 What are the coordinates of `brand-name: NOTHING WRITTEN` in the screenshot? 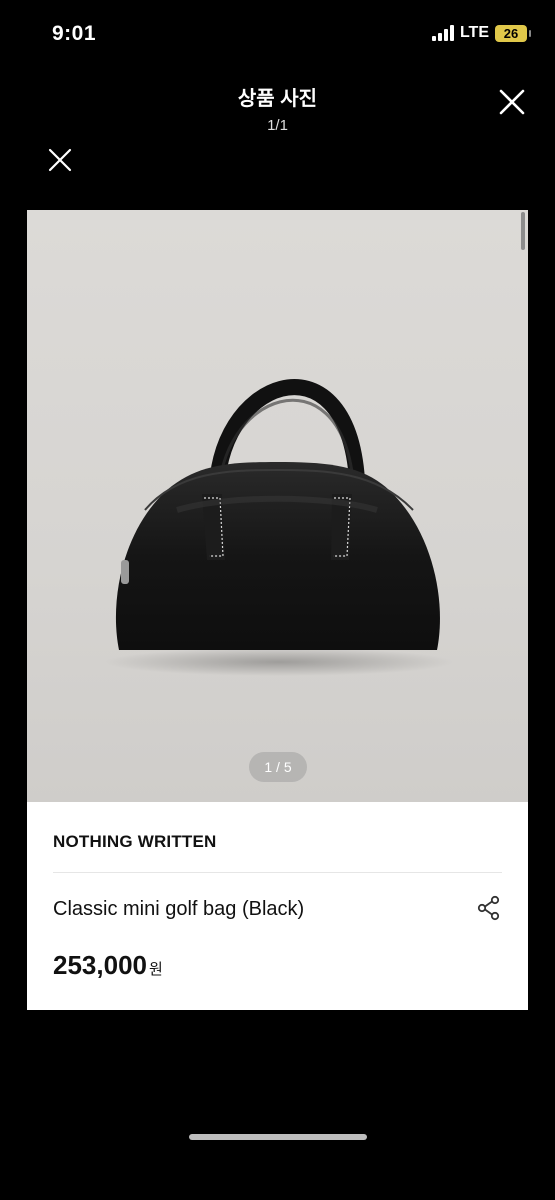 It's located at (135, 842).